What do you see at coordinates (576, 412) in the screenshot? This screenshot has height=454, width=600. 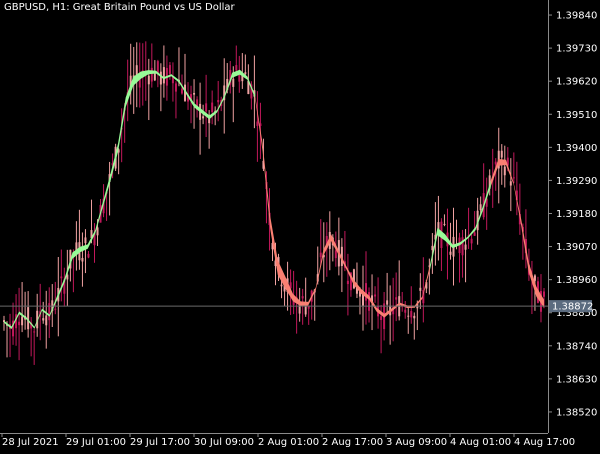 I see `price-tick-label: 1.38520` at bounding box center [576, 412].